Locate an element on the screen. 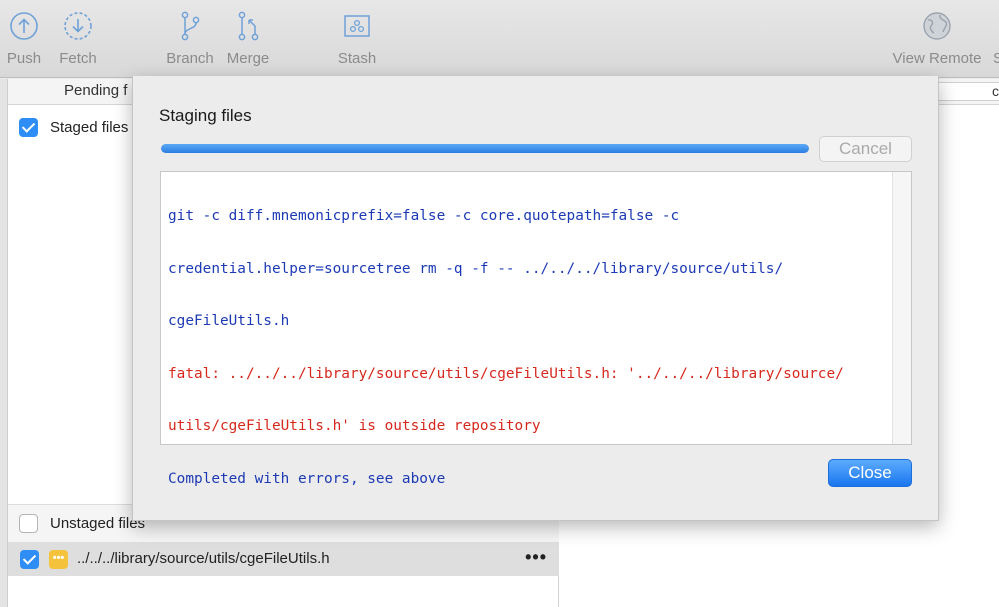 The image size is (999, 607). more-options-icon: ••• is located at coordinates (536, 557).